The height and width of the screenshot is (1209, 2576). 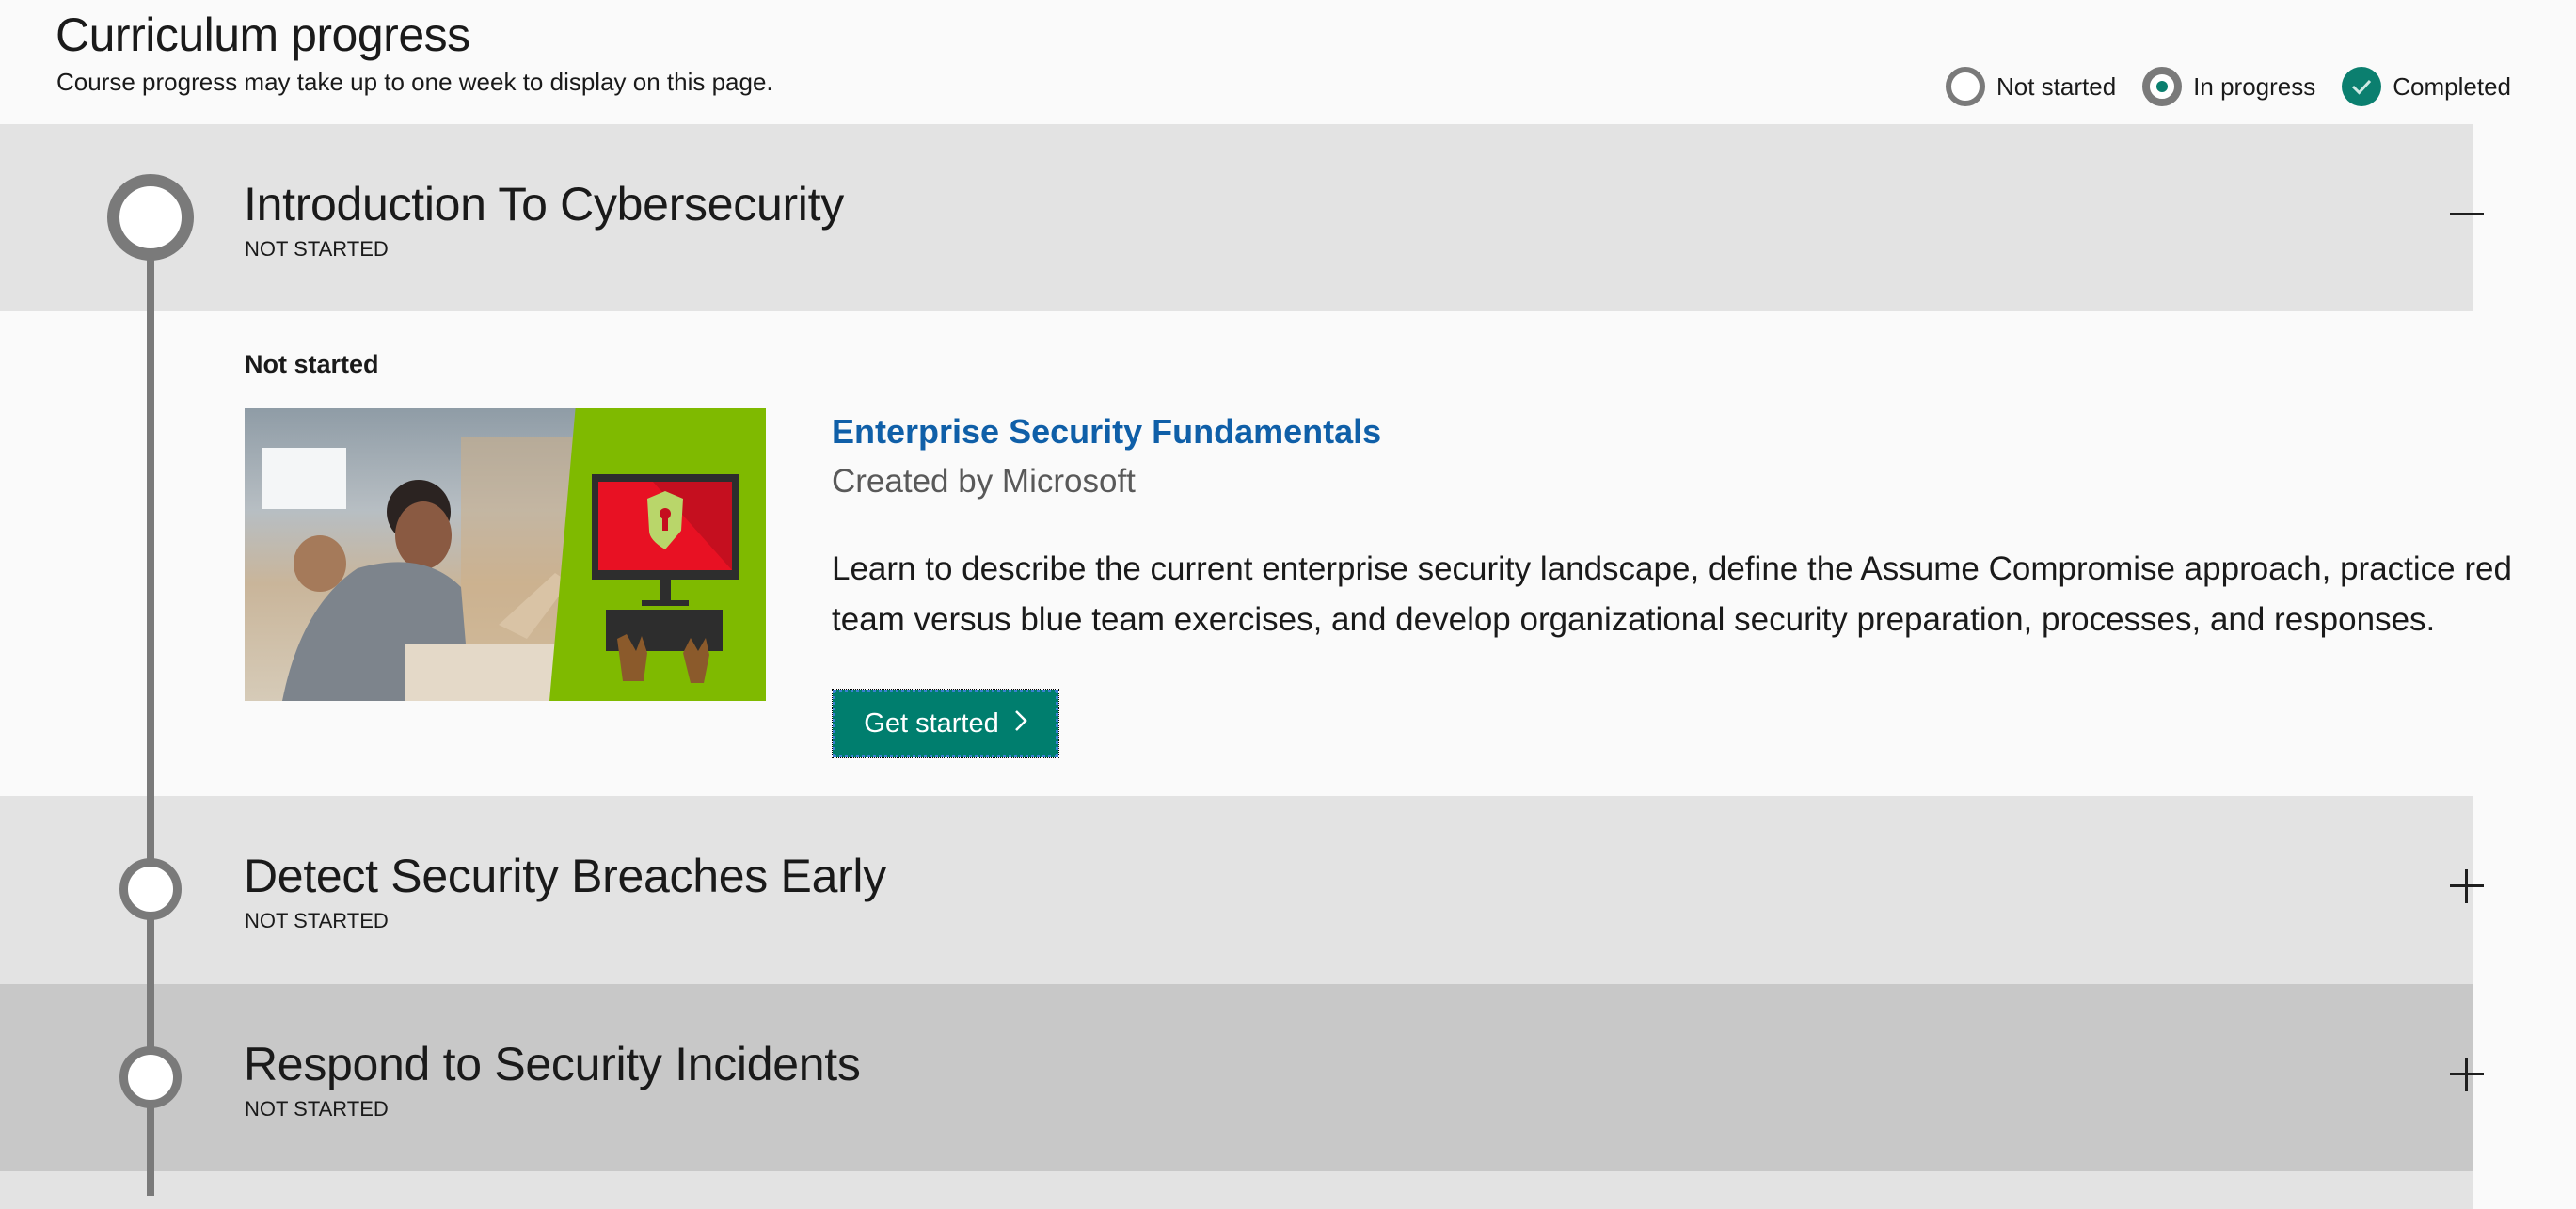 What do you see at coordinates (552, 1064) in the screenshot?
I see `section-title: Respond to Security Incidents` at bounding box center [552, 1064].